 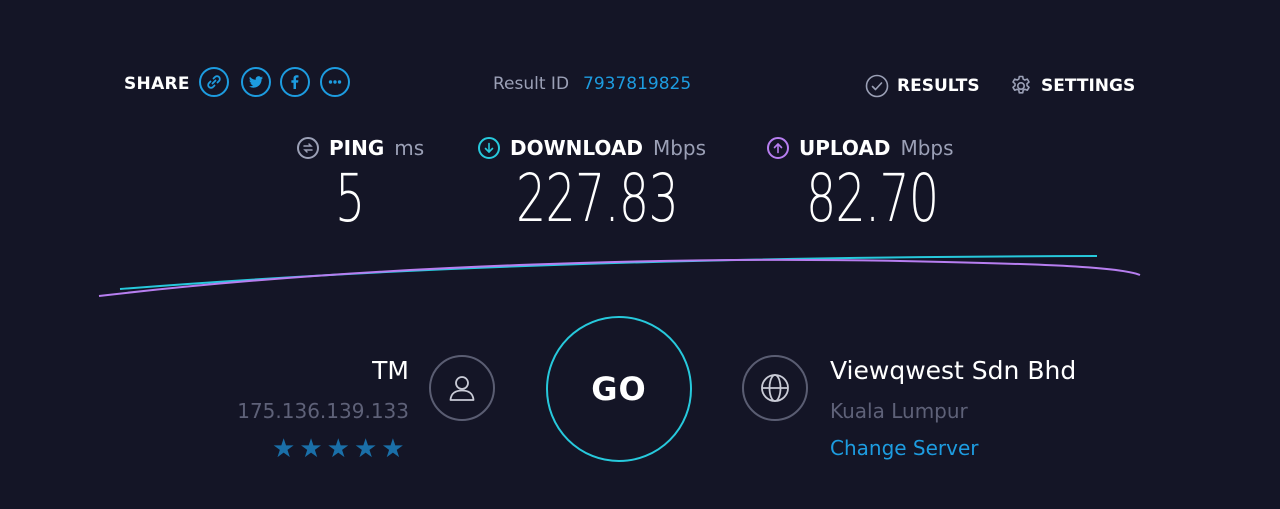 I want to click on facebook-icon, so click(x=295, y=82).